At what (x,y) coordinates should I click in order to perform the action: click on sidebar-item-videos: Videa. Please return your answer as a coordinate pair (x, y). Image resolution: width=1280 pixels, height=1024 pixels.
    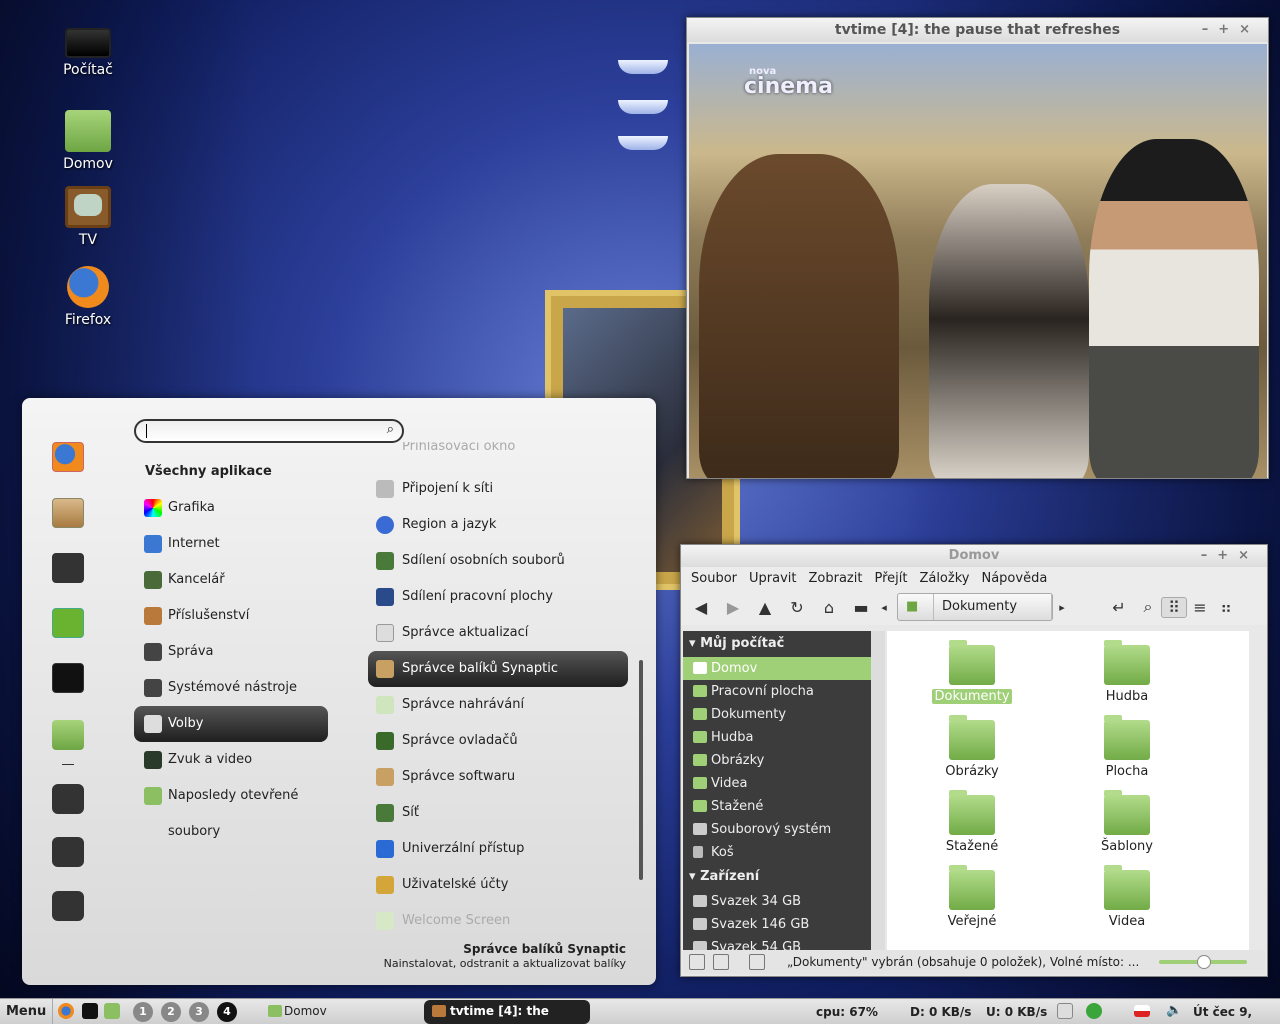
    Looking at the image, I should click on (777, 783).